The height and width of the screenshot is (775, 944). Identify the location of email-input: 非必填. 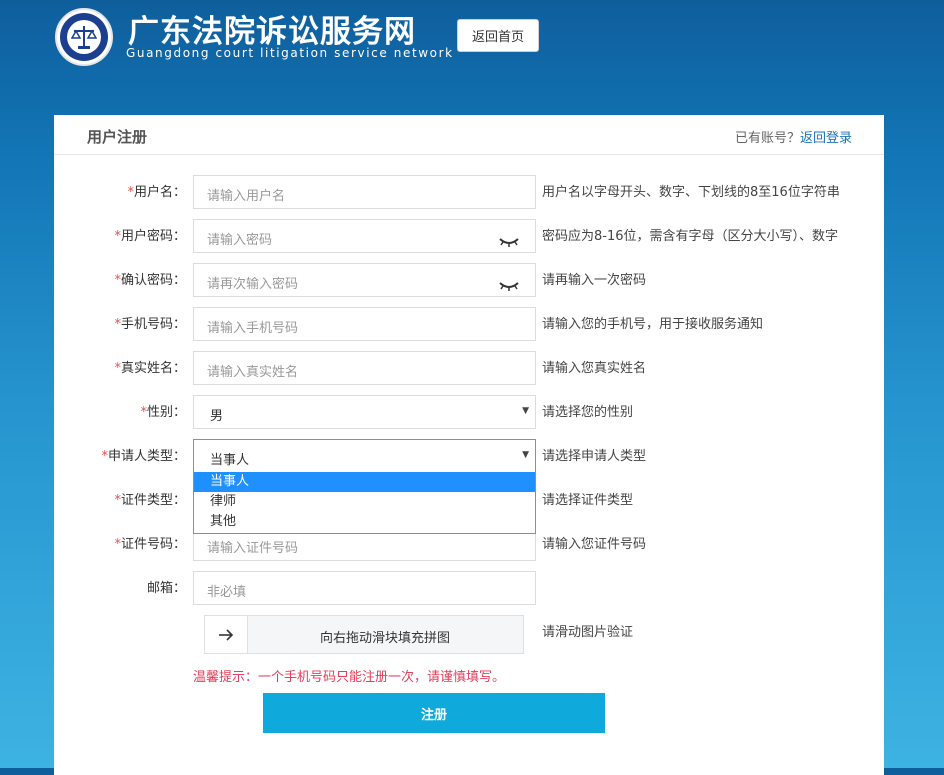
(364, 588).